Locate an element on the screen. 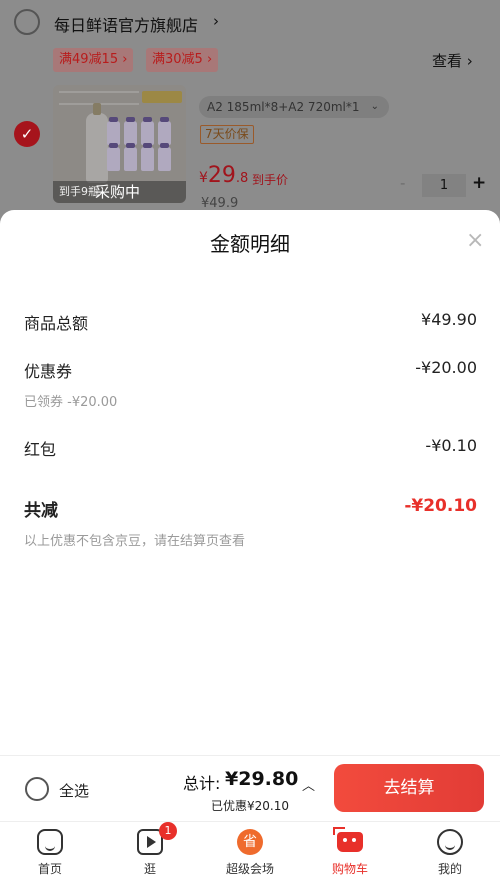 Image resolution: width=500 pixels, height=876 pixels. quantity-field: 1 is located at coordinates (444, 185).